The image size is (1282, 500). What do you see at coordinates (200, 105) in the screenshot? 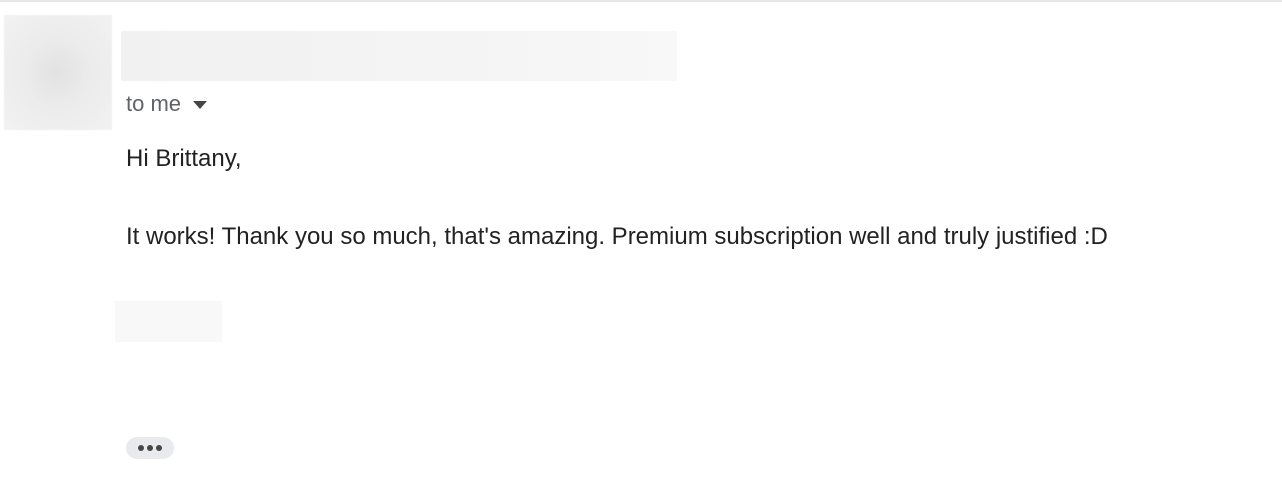
I see `chevron-down-icon` at bounding box center [200, 105].